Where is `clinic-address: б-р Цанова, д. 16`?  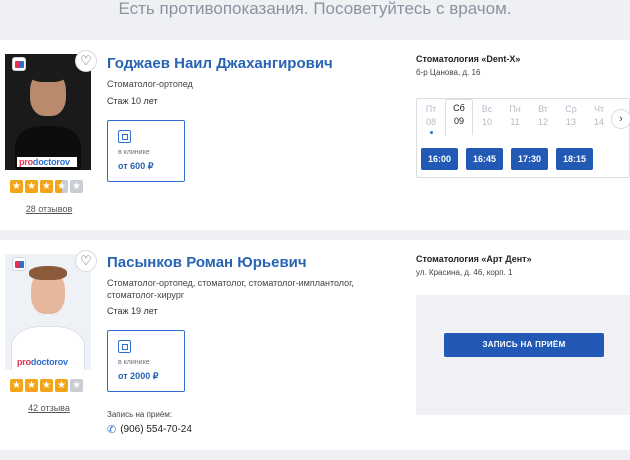 clinic-address: б-р Цанова, д. 16 is located at coordinates (448, 72).